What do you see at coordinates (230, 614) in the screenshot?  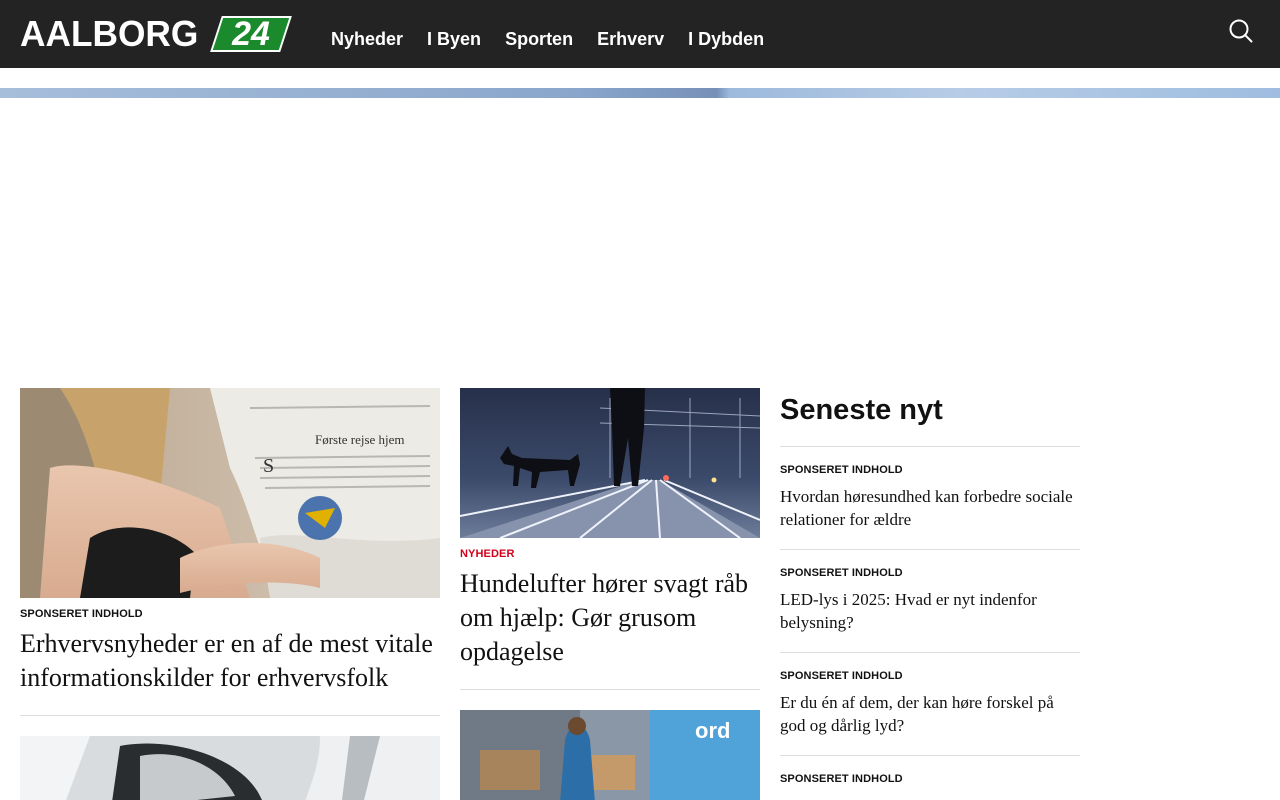 I see `article-category: SPONSERET INDHOLD` at bounding box center [230, 614].